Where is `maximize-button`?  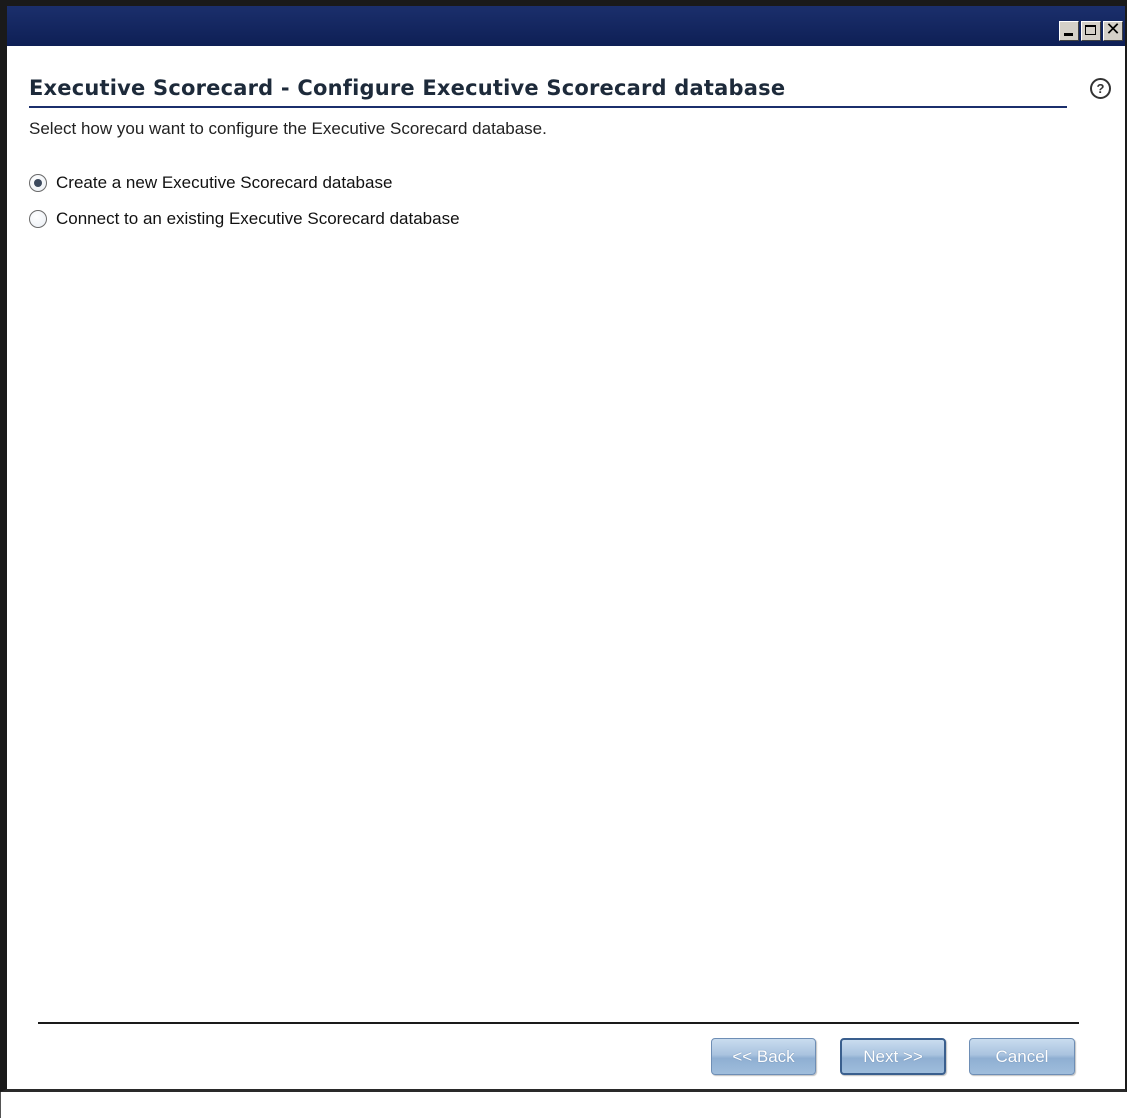
maximize-button is located at coordinates (1091, 31).